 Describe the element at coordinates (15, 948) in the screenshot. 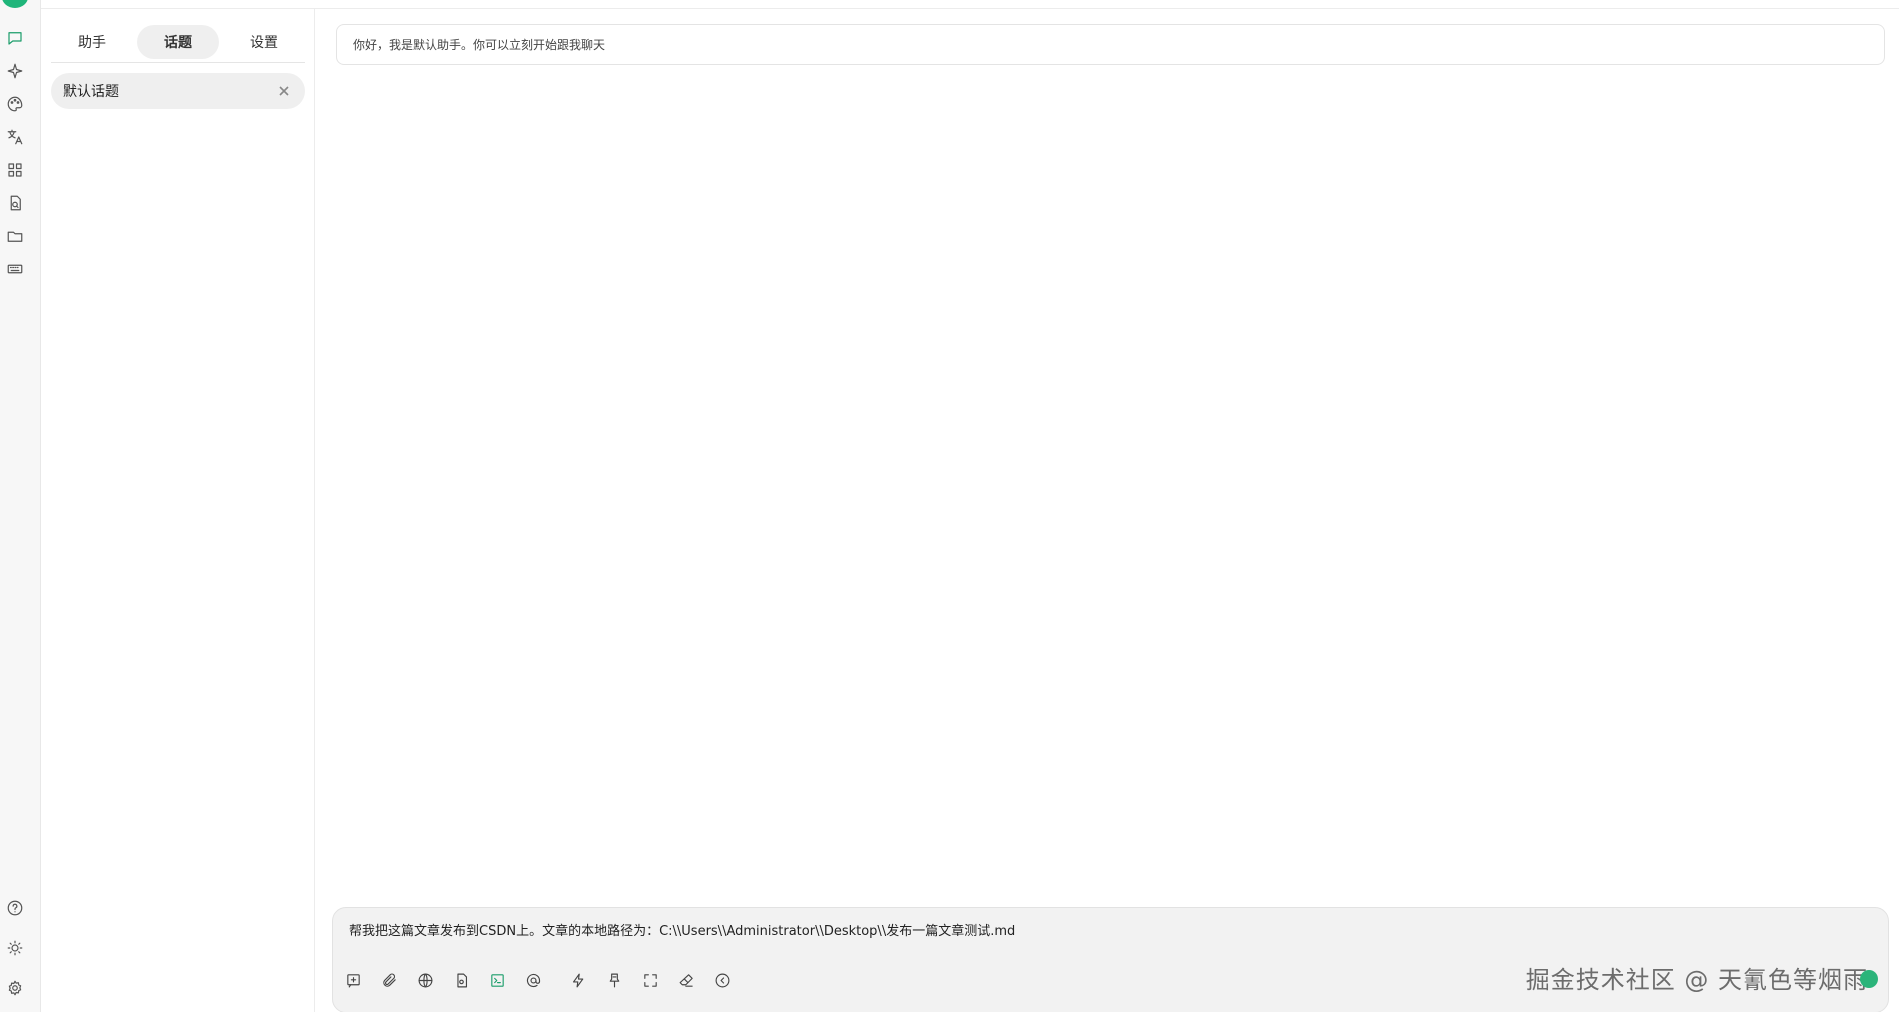

I see `sun-icon` at that location.